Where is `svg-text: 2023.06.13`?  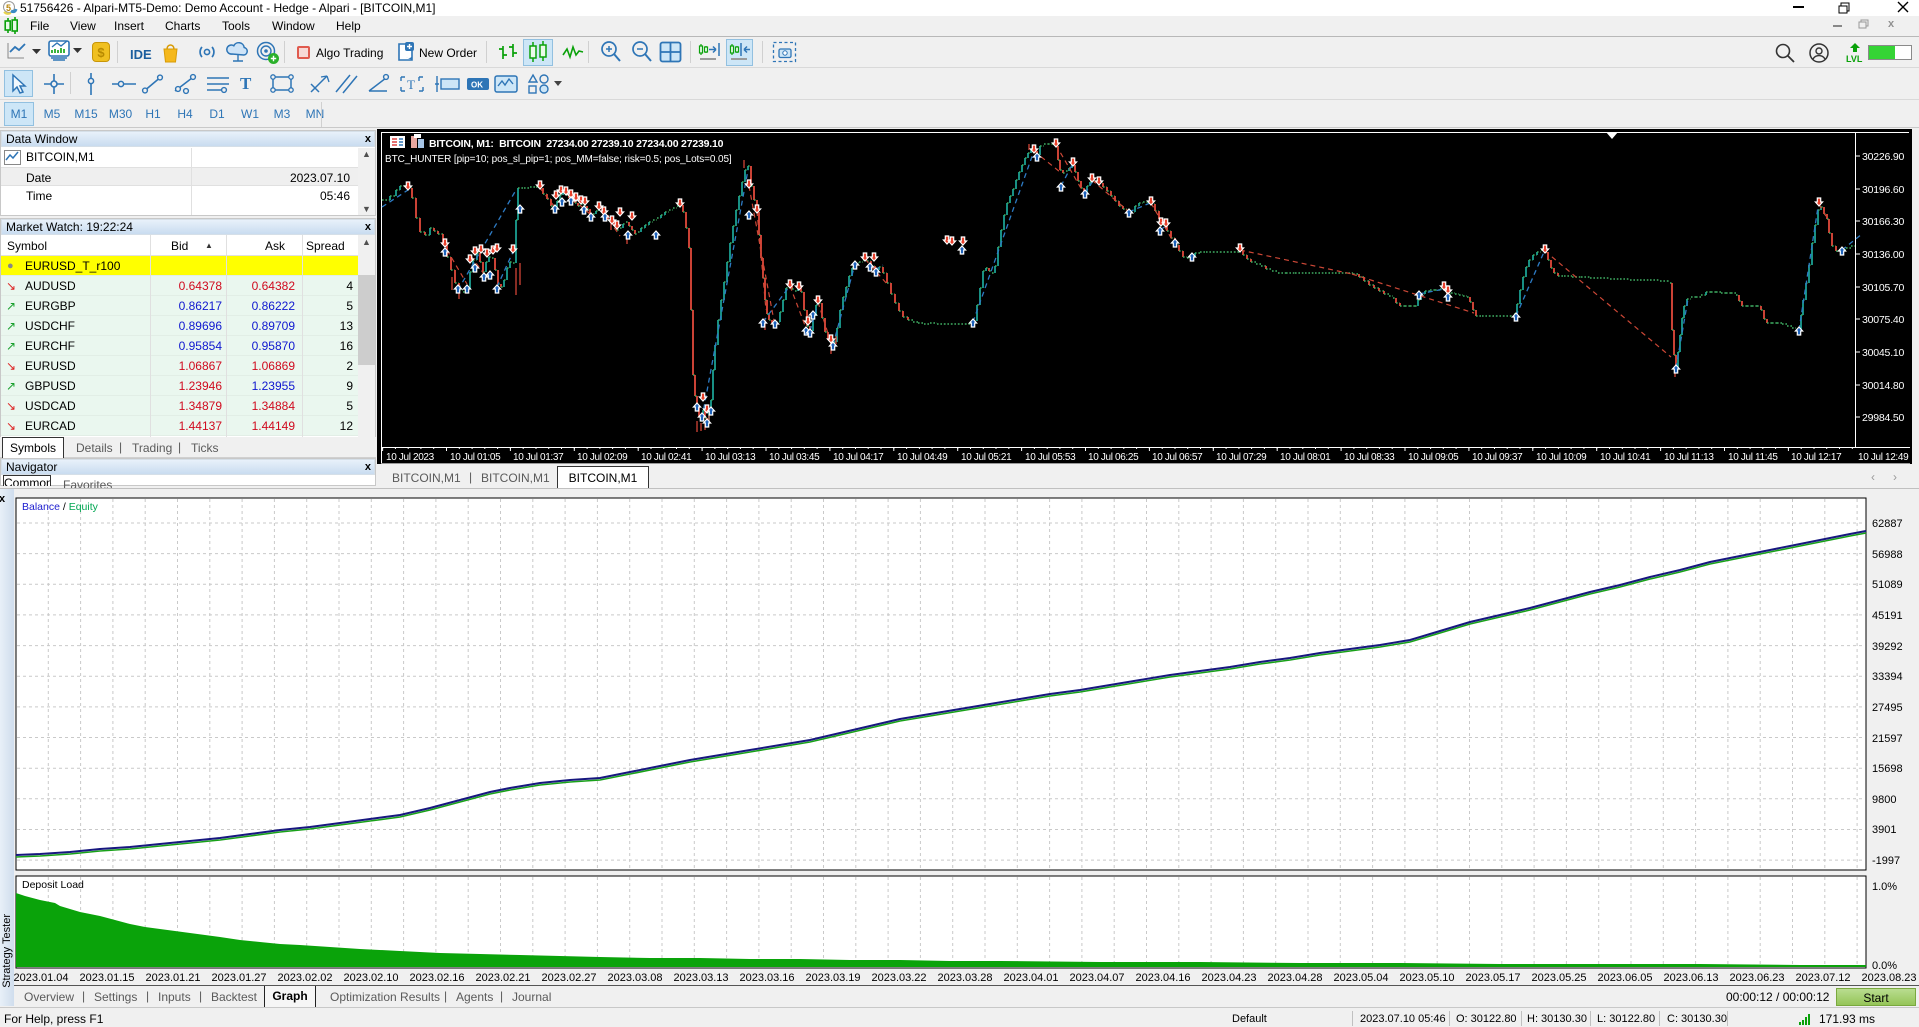 svg-text: 2023.06.13 is located at coordinates (1690, 978).